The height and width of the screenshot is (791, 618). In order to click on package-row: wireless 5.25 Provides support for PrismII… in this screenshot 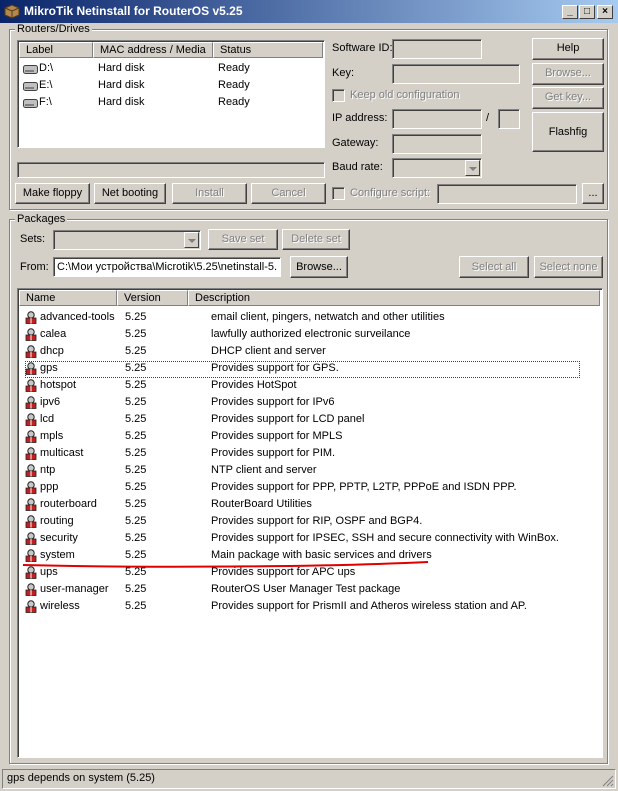, I will do `click(309, 607)`.